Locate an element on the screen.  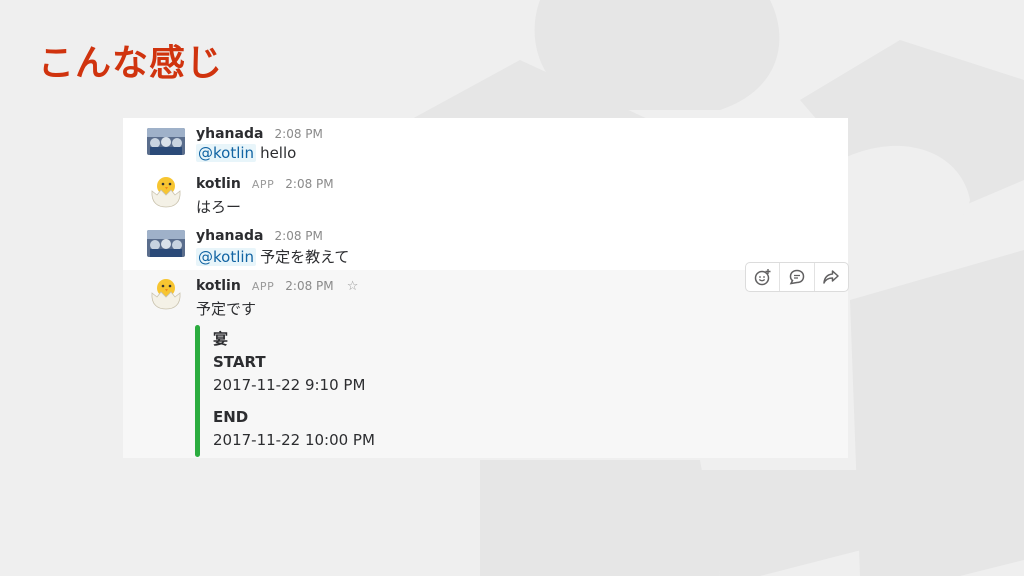
attachment-field-label: END is located at coordinates (231, 417).